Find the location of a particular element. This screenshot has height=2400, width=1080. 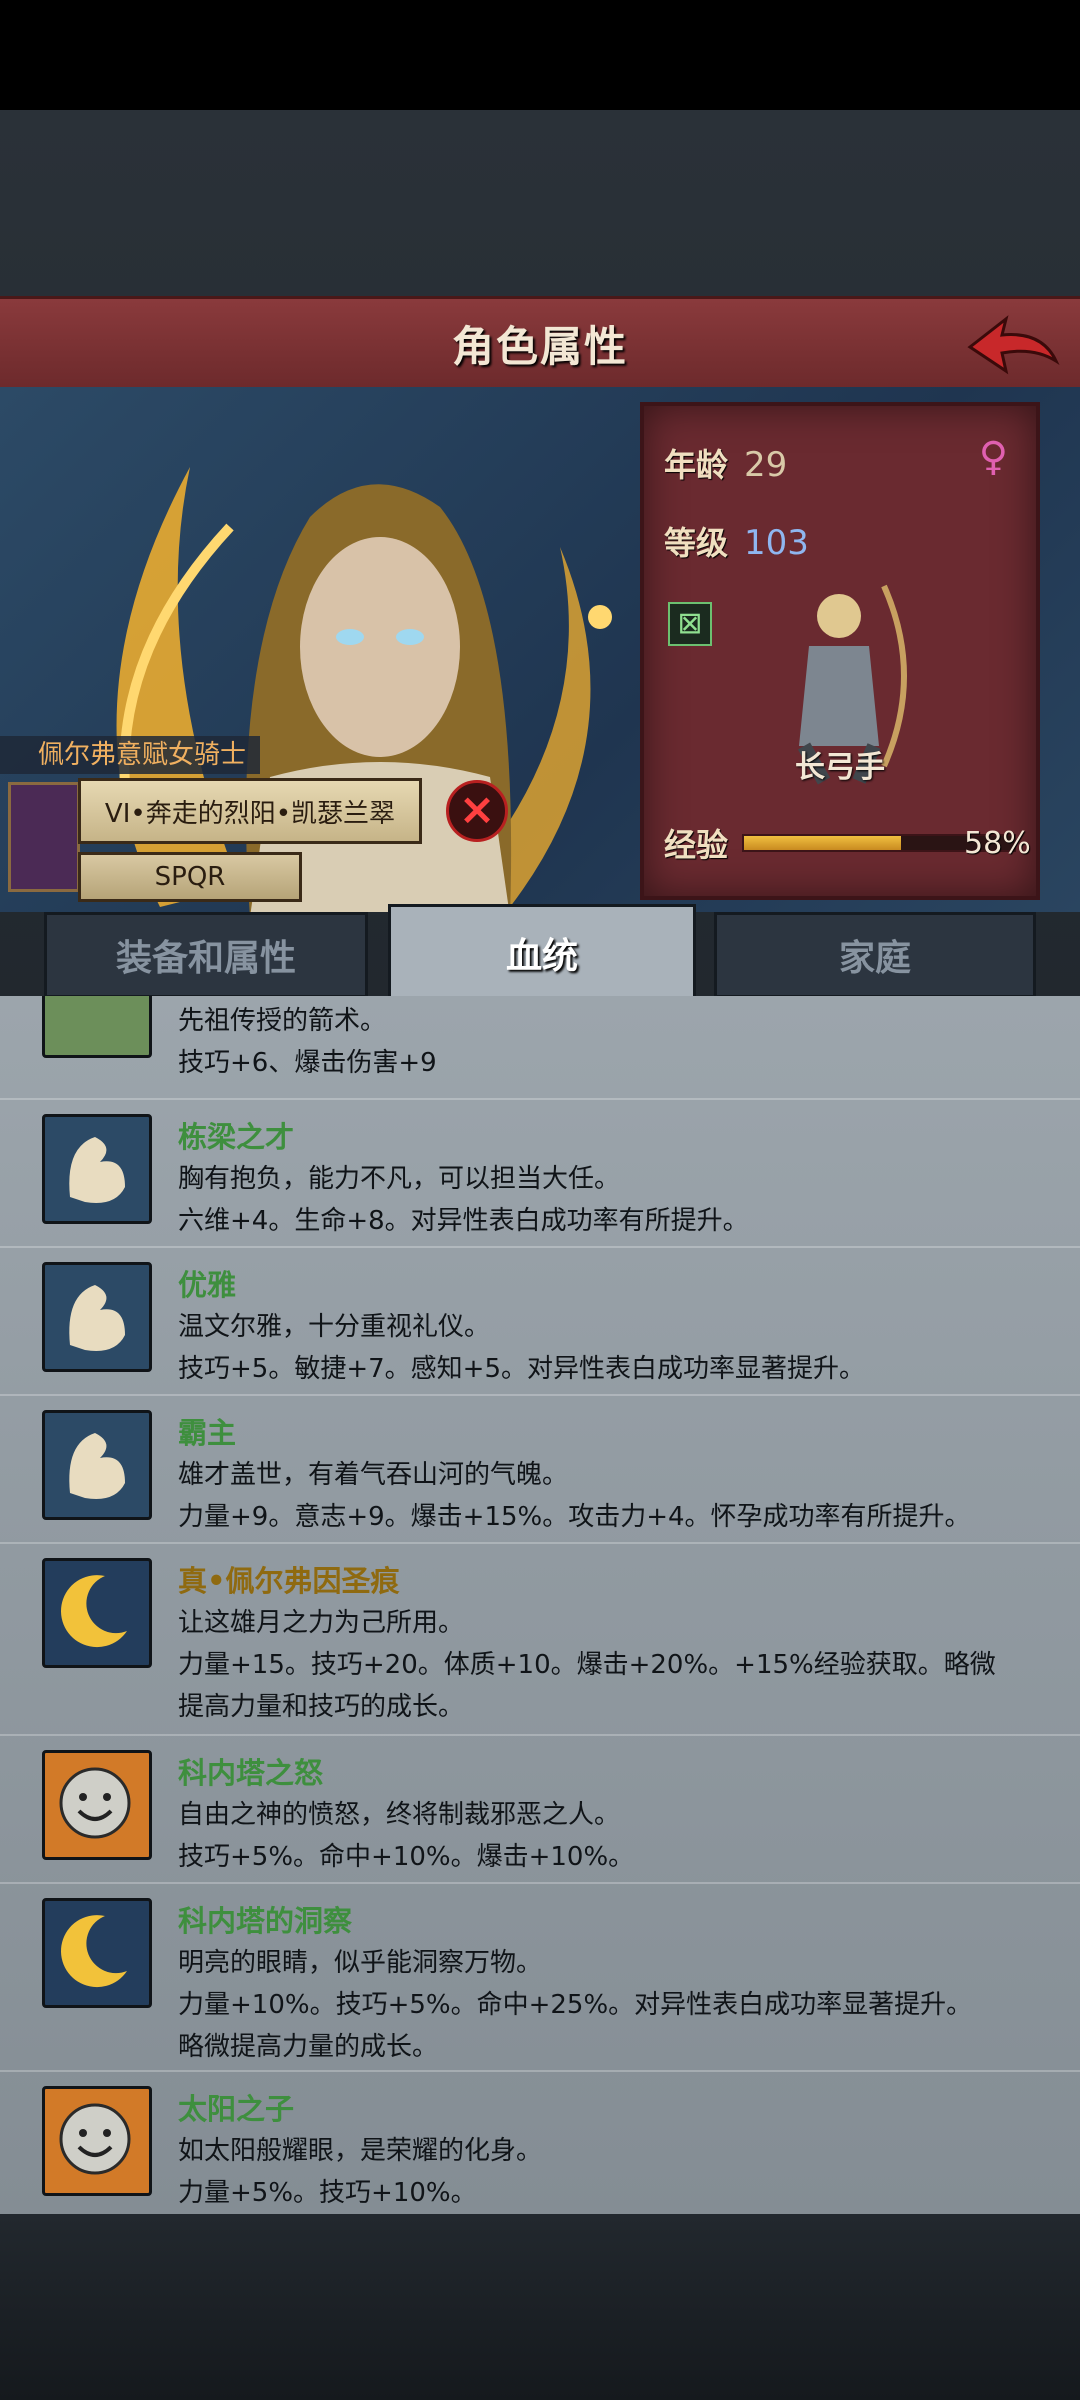

trait-effects: 力量+5%。技巧+10%。 is located at coordinates (327, 2193).